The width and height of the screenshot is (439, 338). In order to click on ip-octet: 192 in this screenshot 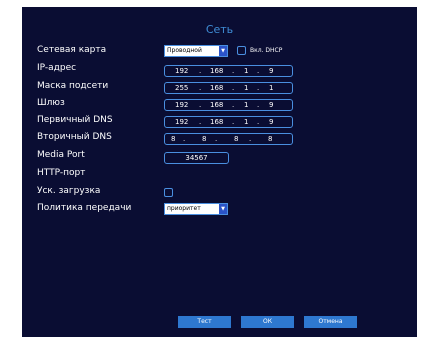, I will do `click(181, 71)`.